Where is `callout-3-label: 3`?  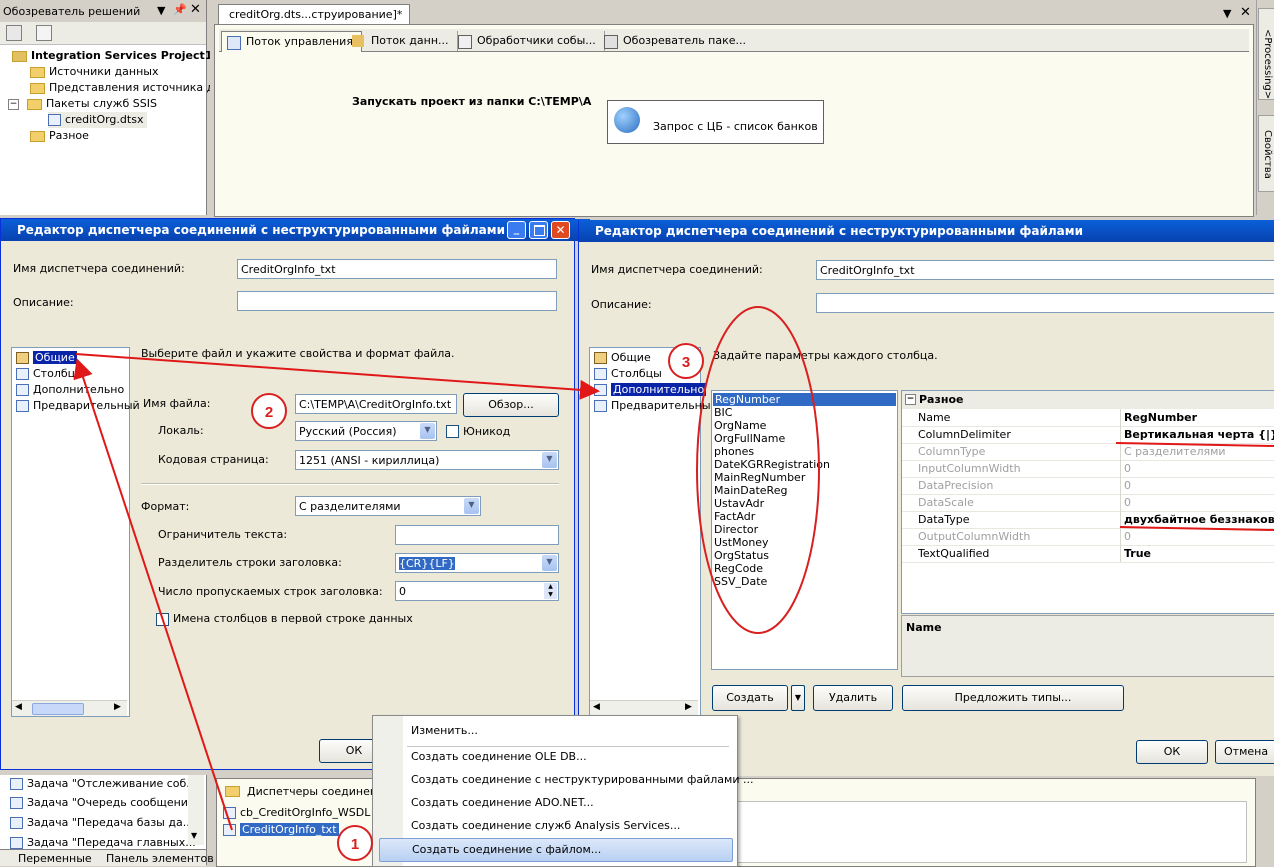
callout-3-label: 3 is located at coordinates (686, 362).